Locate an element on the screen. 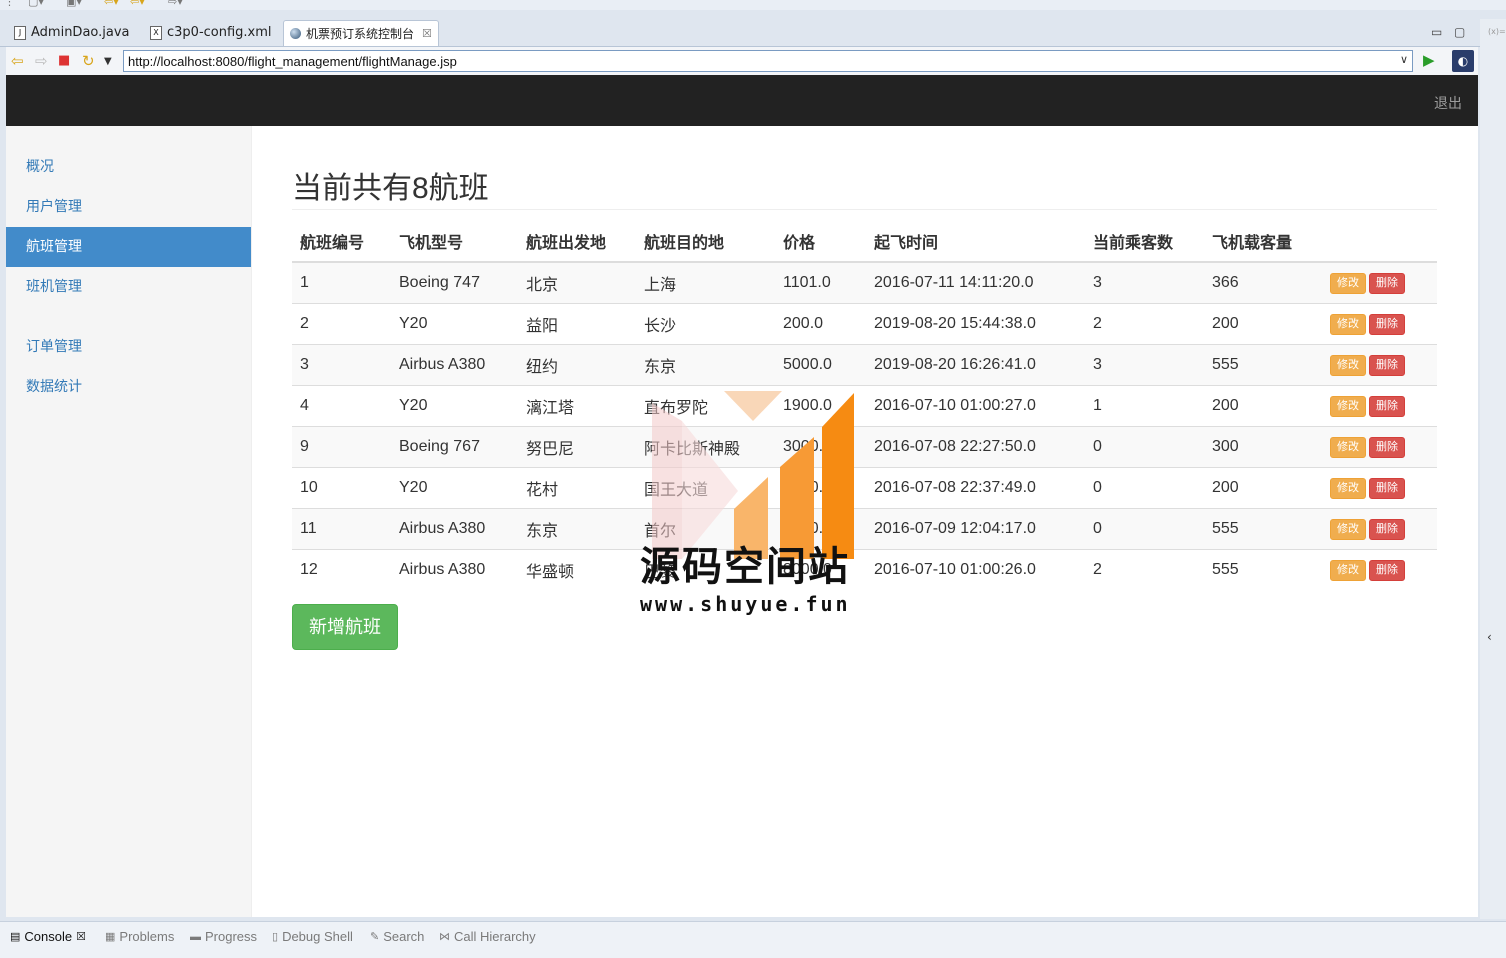  tab-label: Call Hierarchy is located at coordinates (495, 936).